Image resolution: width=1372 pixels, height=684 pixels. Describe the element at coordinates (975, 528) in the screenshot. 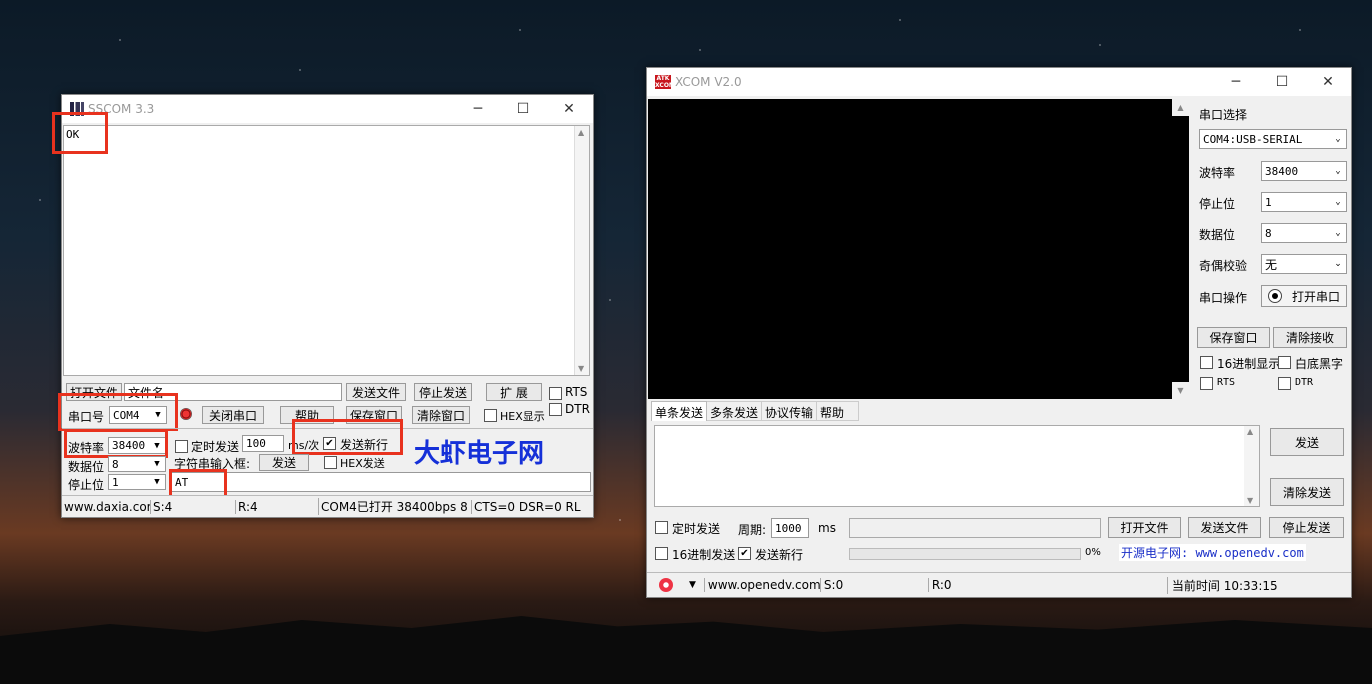

I see `xcom-file-path-field` at that location.